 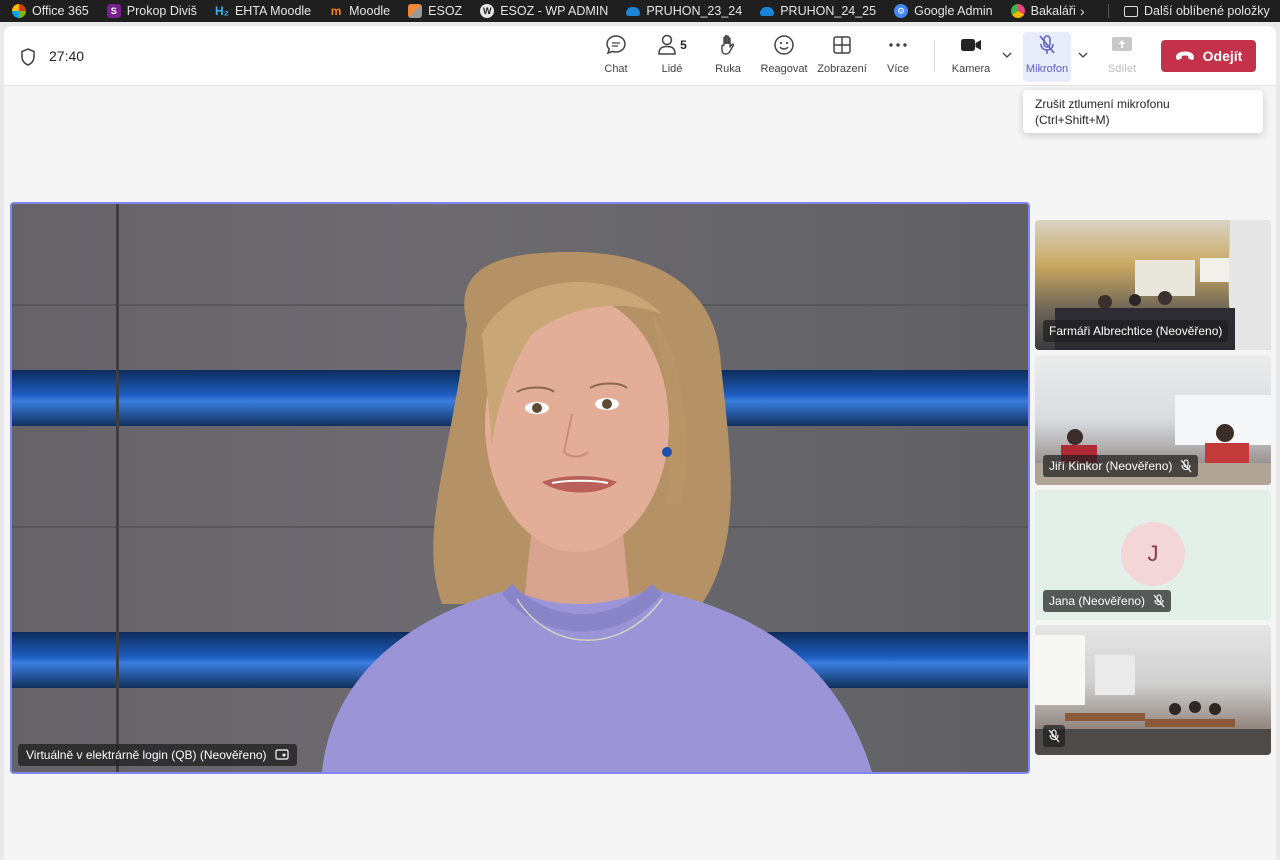 What do you see at coordinates (684, 11) in the screenshot?
I see `bookmark-pruhon-23: PRUHON_23_24` at bounding box center [684, 11].